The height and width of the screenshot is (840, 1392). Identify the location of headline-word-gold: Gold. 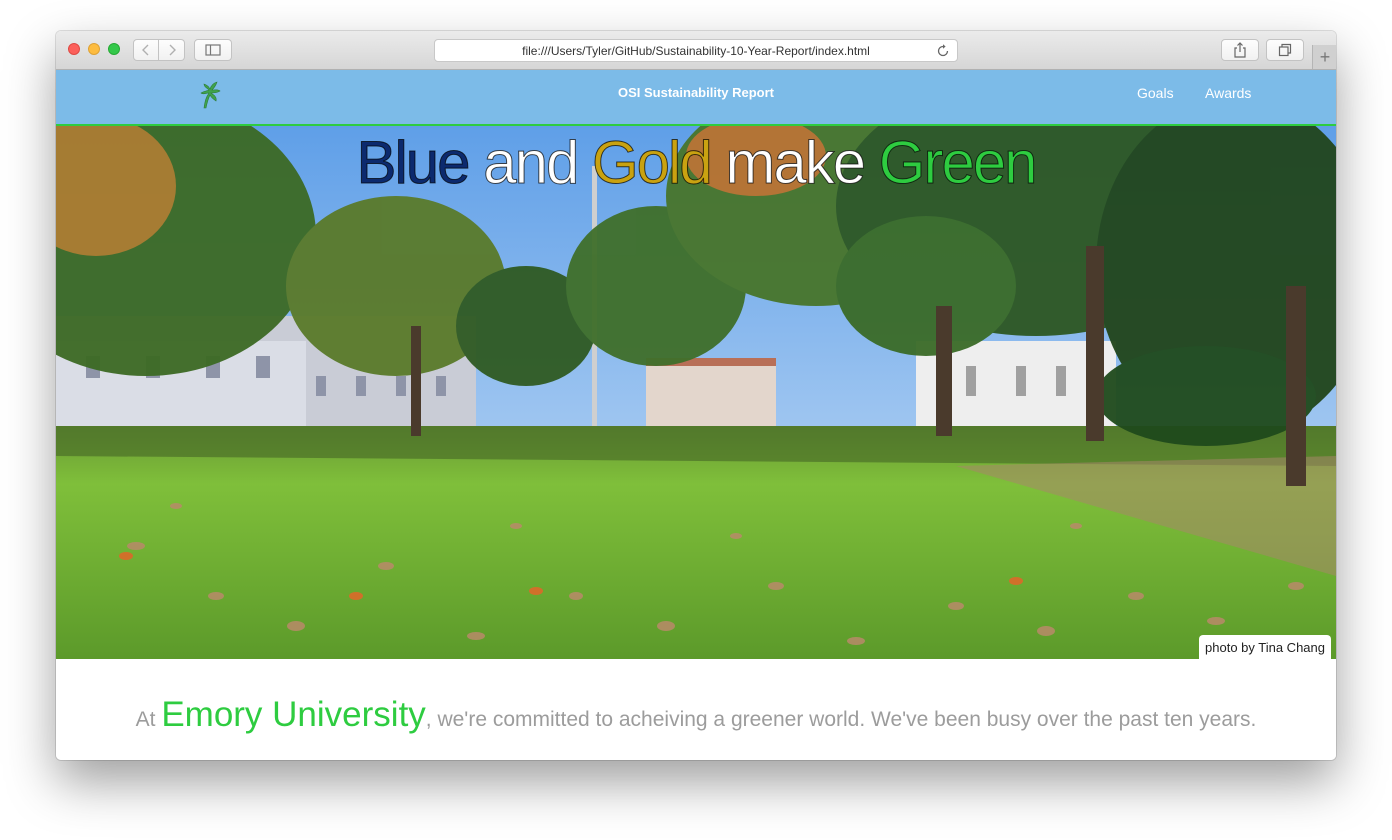
(652, 163).